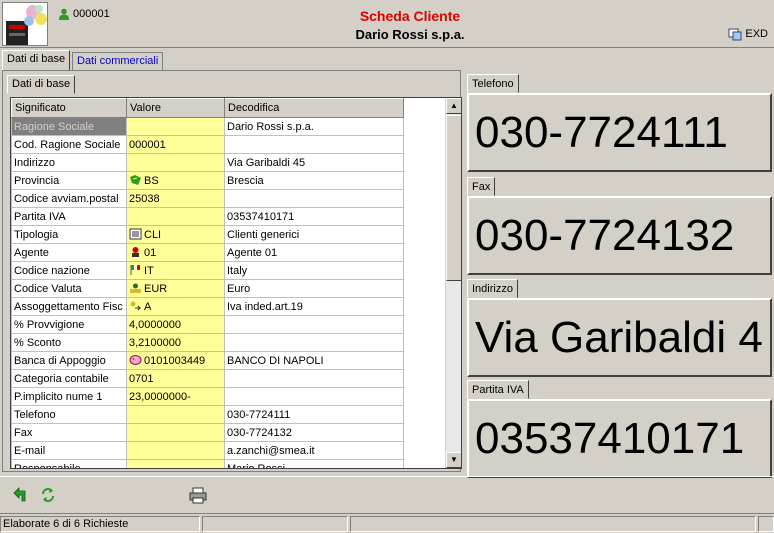  Describe the element at coordinates (387, 495) in the screenshot. I see `bottom-toolbar` at that location.